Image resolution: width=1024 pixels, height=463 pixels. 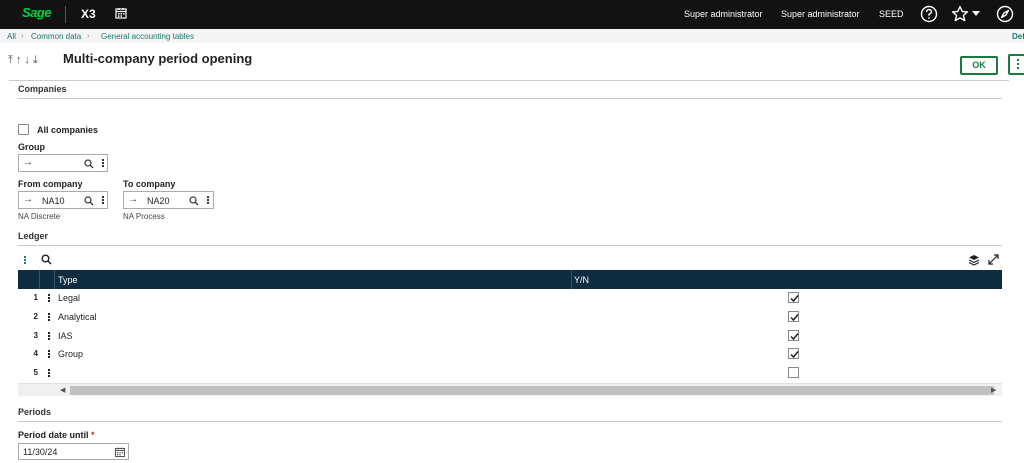 What do you see at coordinates (88, 14) in the screenshot?
I see `app-name: X3` at bounding box center [88, 14].